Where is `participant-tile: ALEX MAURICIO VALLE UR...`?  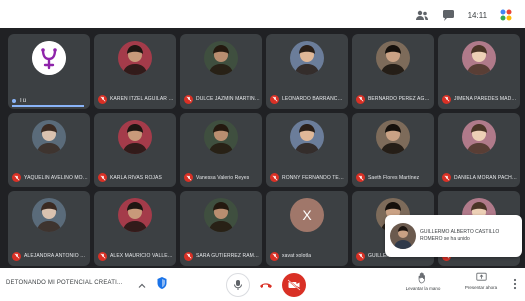 participant-tile: ALEX MAURICIO VALLE UR... is located at coordinates (135, 228).